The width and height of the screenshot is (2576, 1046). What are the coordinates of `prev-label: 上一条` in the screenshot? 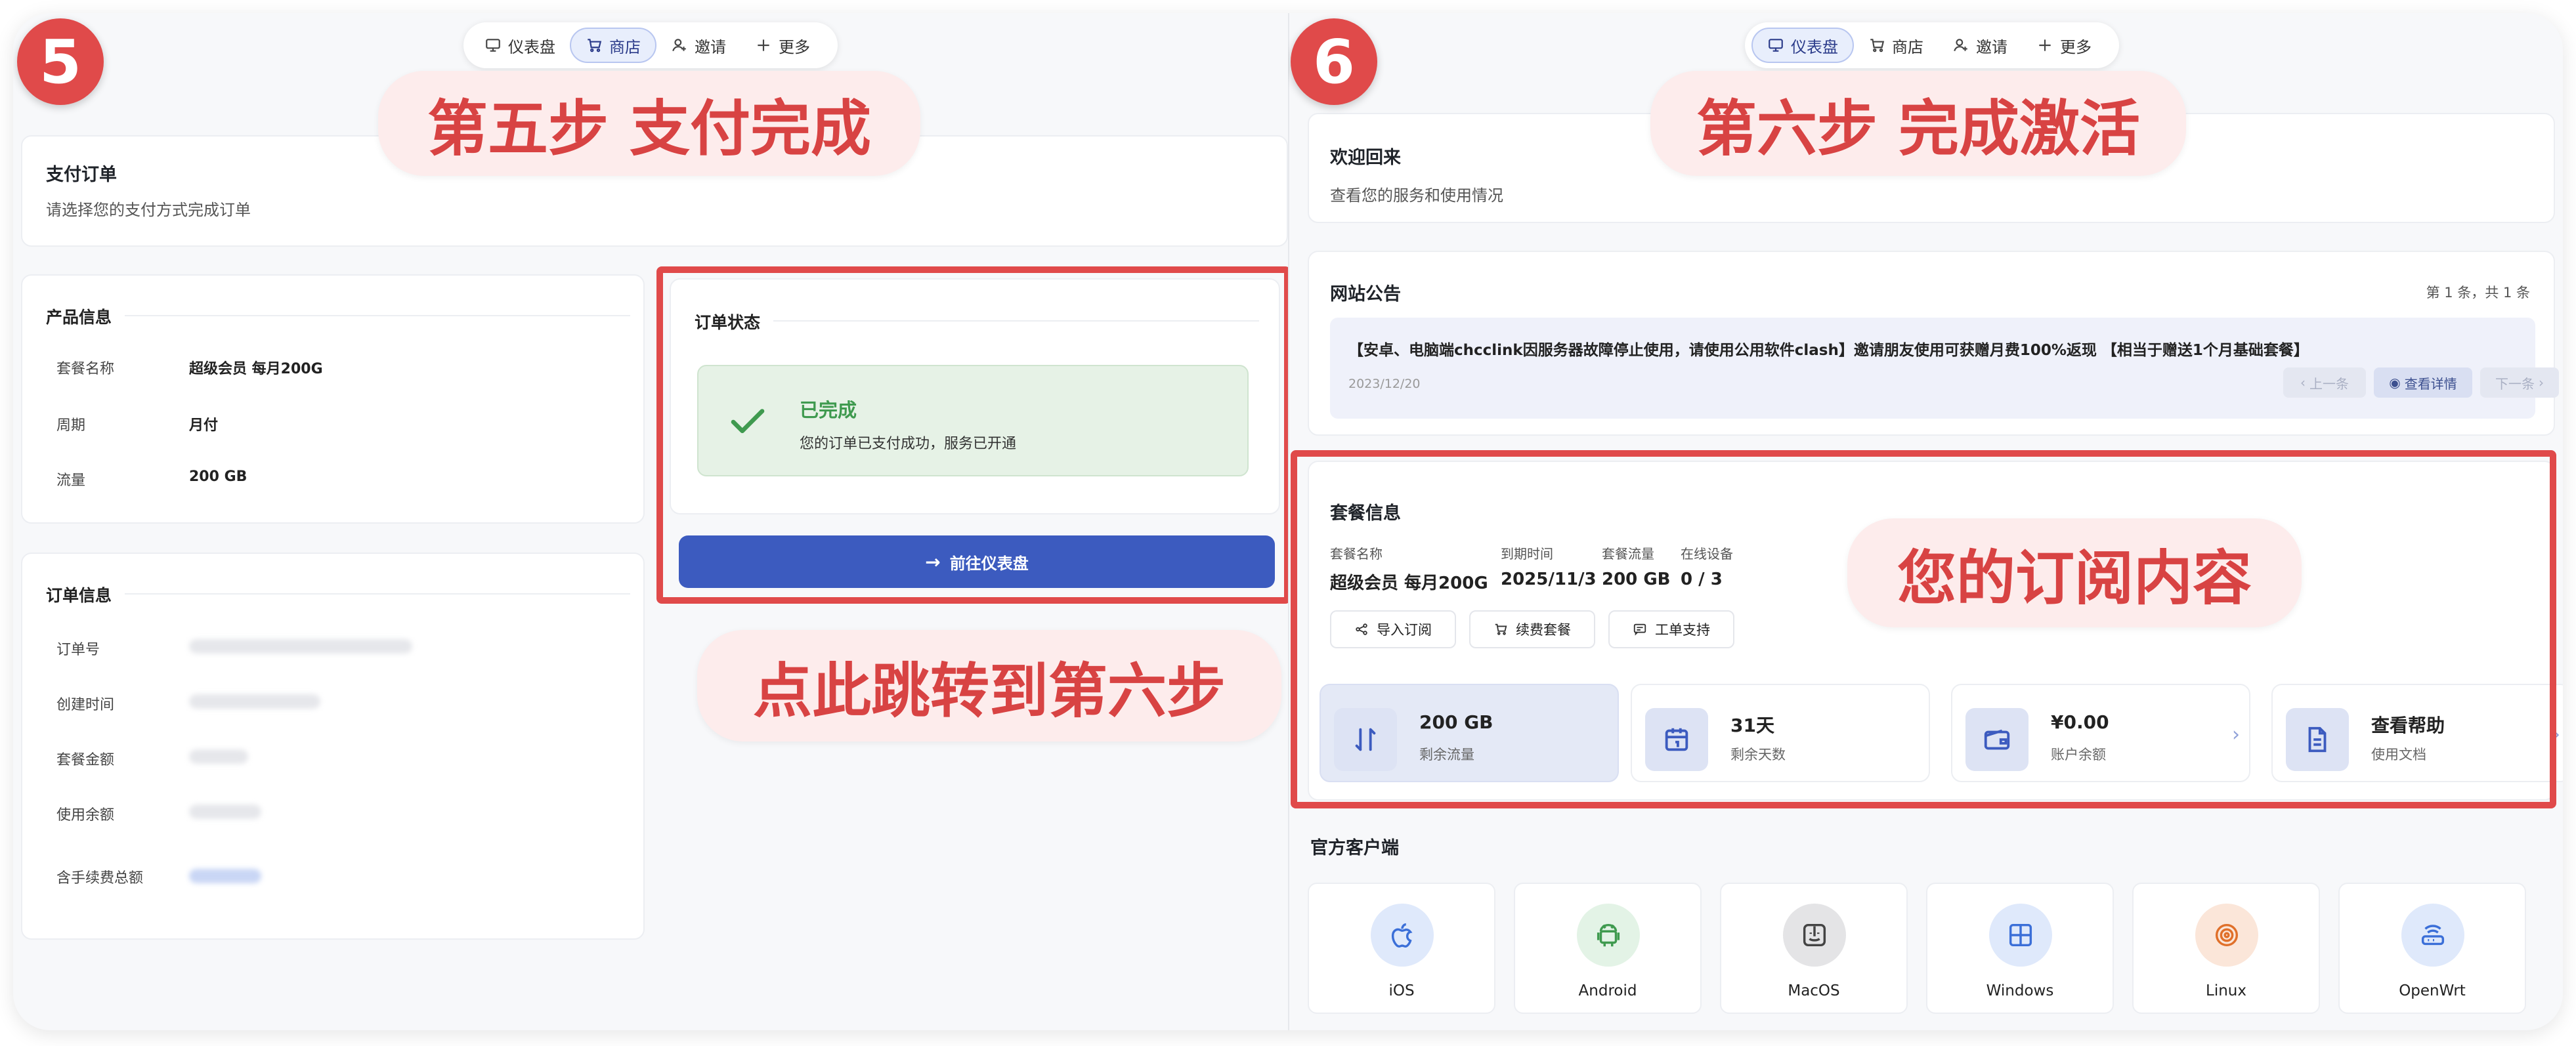 It's located at (2329, 383).